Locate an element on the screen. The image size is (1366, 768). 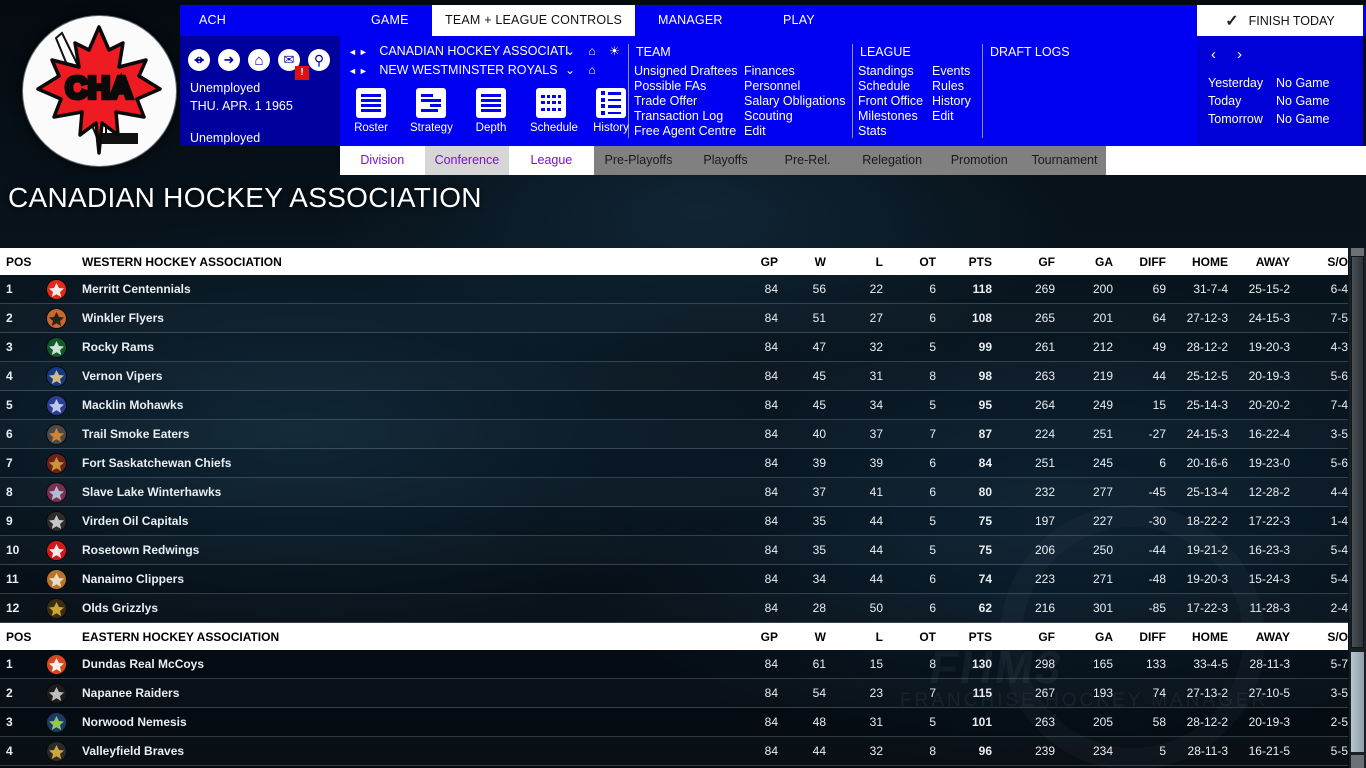
vertical-scrollbar is located at coordinates (1357, 508).